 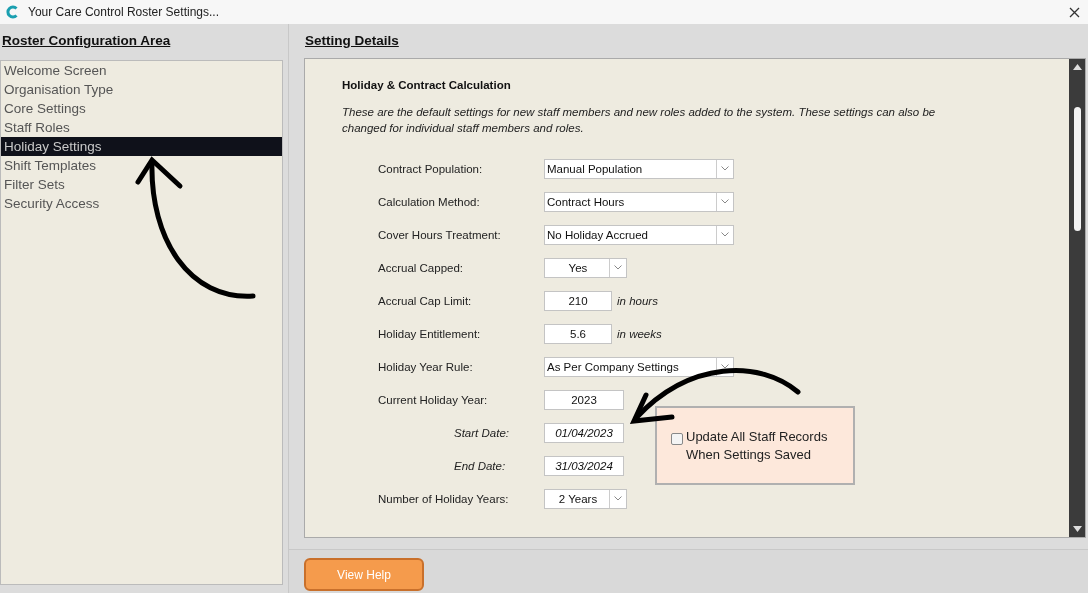 I want to click on field-label: Accrual Capped:, so click(x=421, y=267).